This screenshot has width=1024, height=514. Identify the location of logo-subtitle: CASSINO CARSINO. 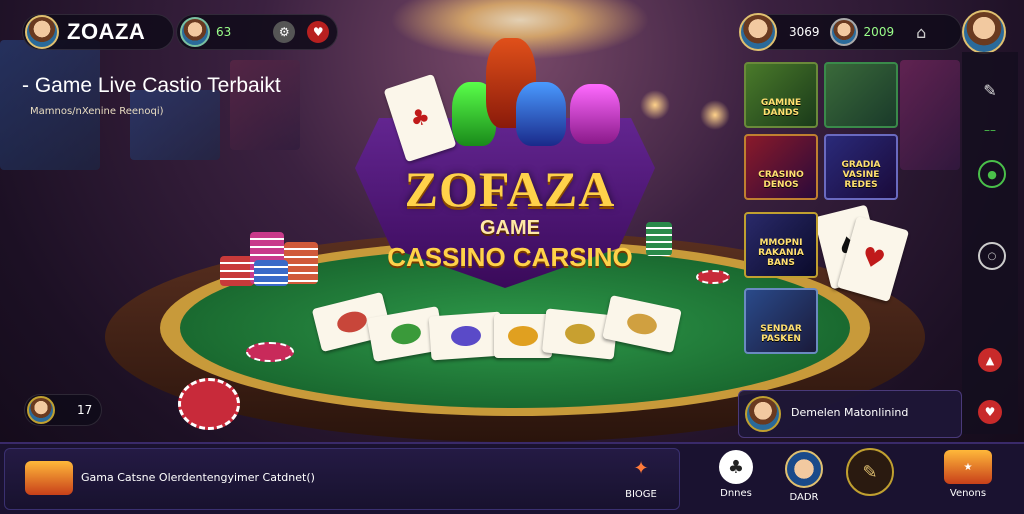
(510, 257).